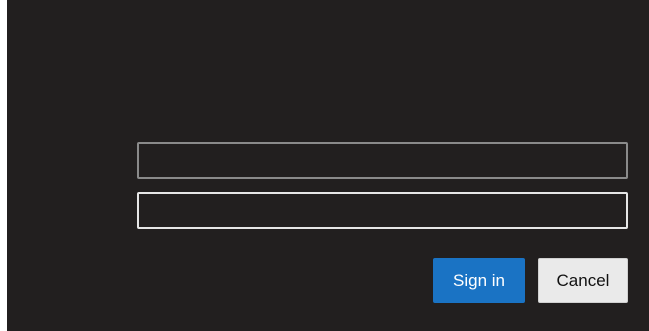 This screenshot has height=331, width=649. What do you see at coordinates (382, 210) in the screenshot?
I see `password-field` at bounding box center [382, 210].